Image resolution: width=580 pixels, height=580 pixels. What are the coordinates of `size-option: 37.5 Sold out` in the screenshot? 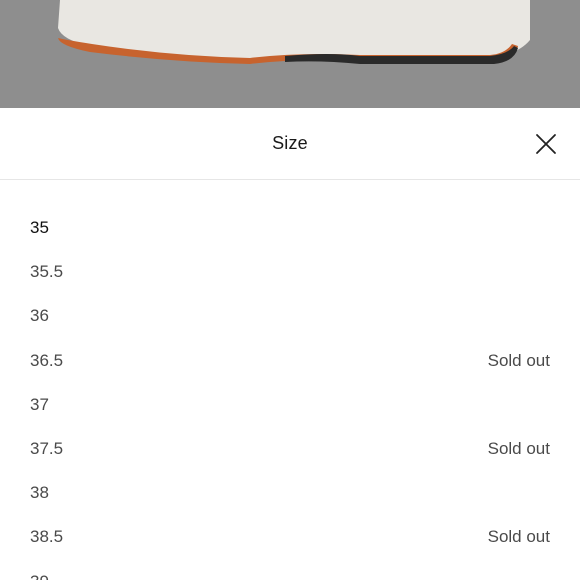 It's located at (290, 449).